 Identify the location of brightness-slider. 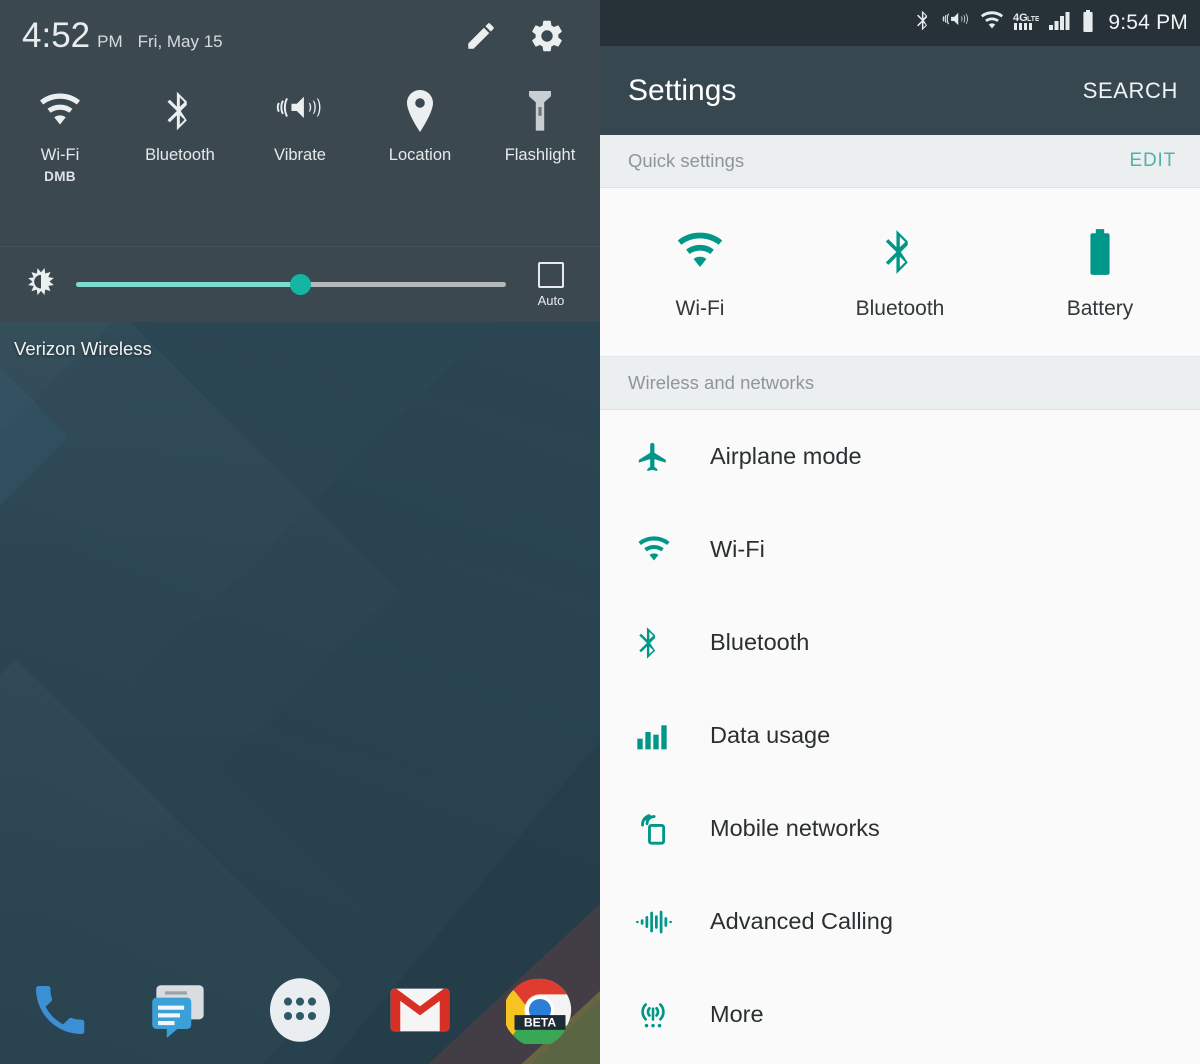
(291, 285).